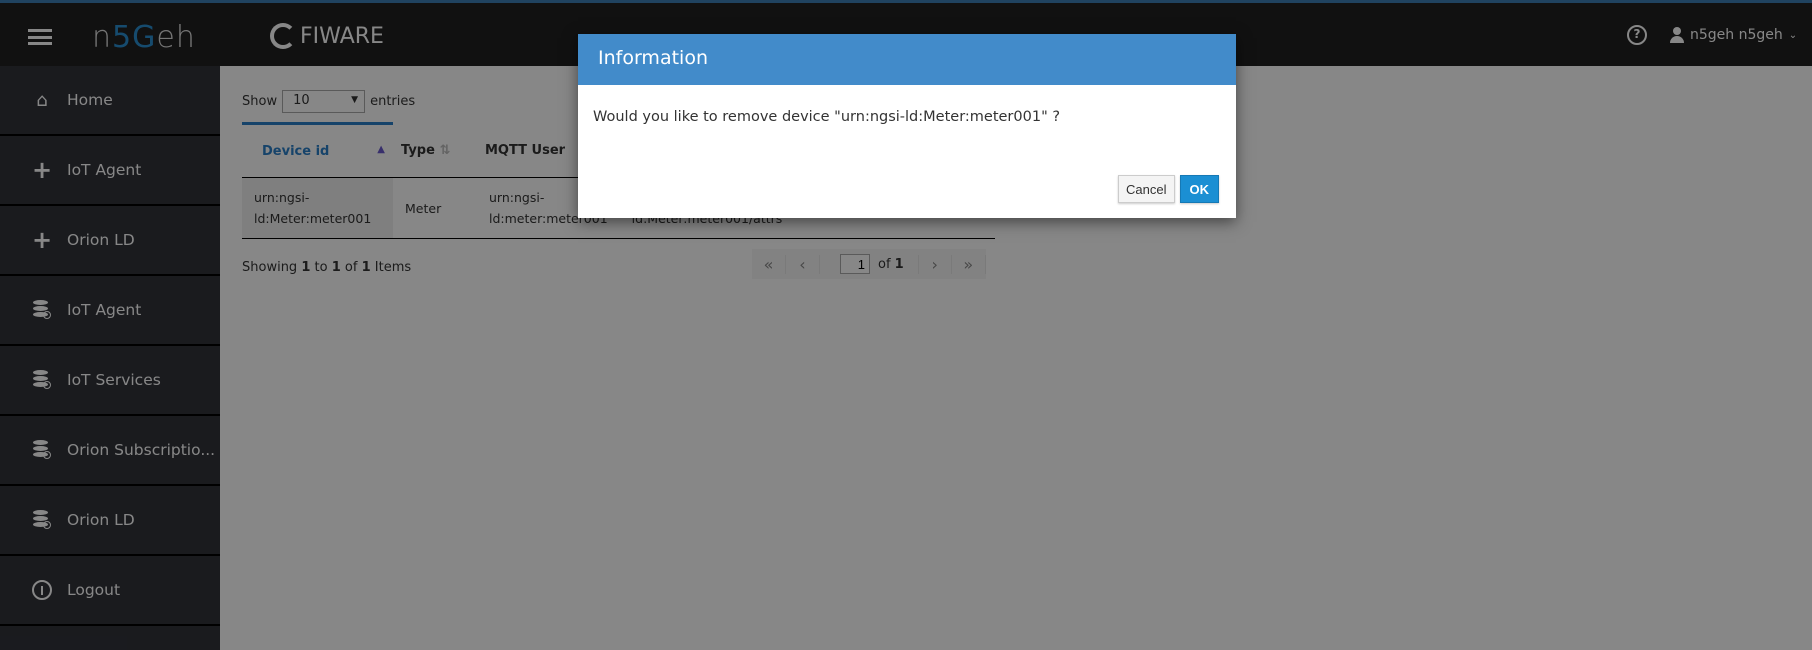 The height and width of the screenshot is (650, 1812). Describe the element at coordinates (1146, 189) in the screenshot. I see `cancel-button: Cancel` at that location.